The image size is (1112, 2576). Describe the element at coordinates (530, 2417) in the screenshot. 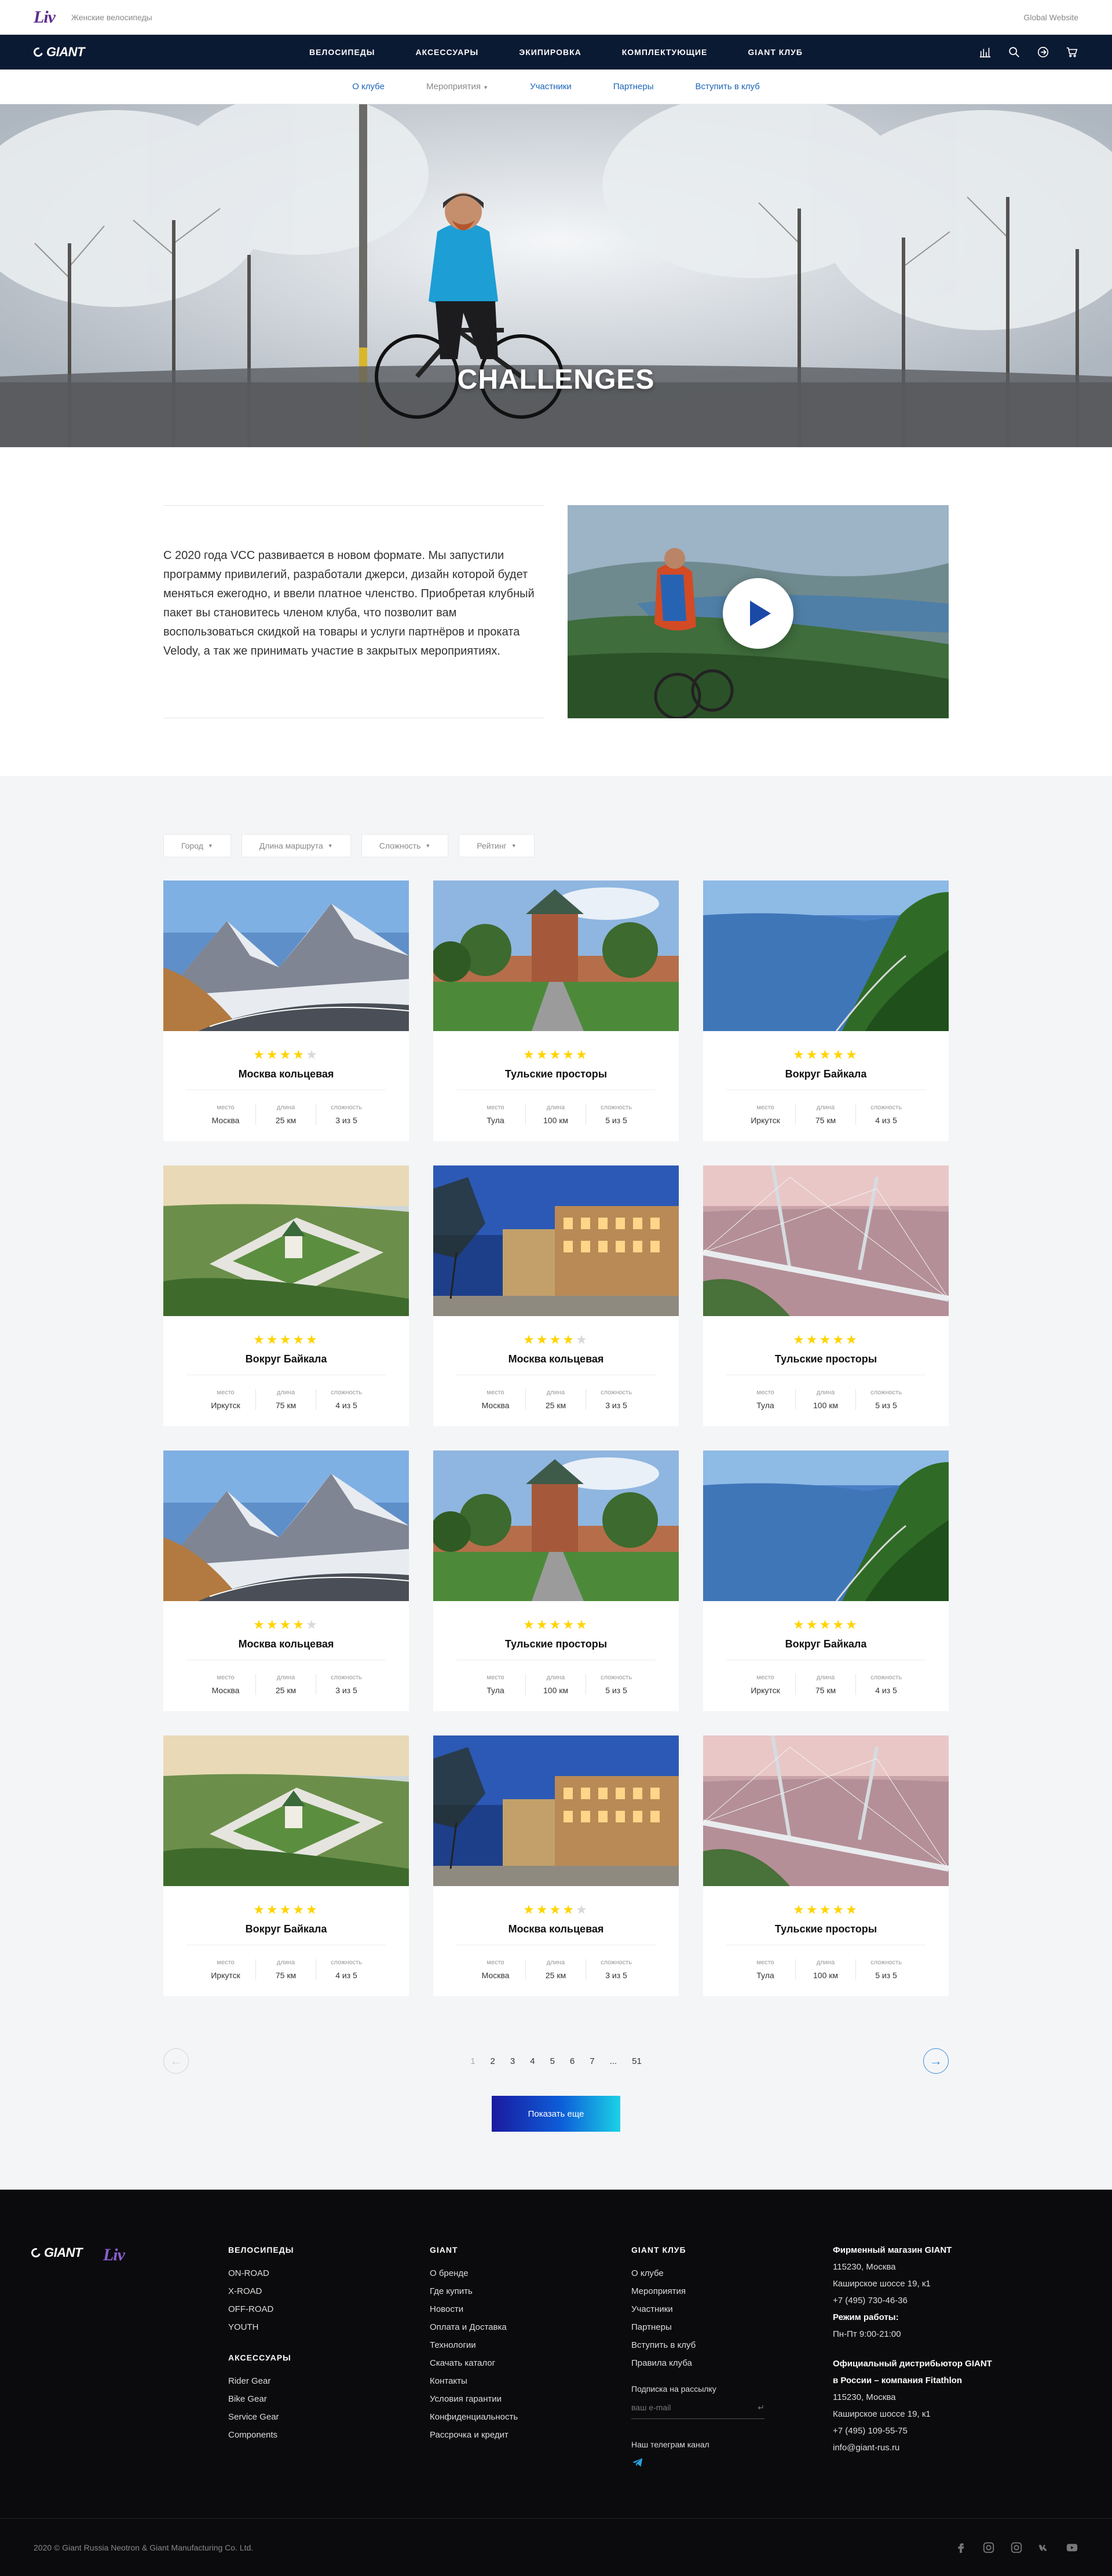

I see `footer-link: Конфиденциальность` at that location.